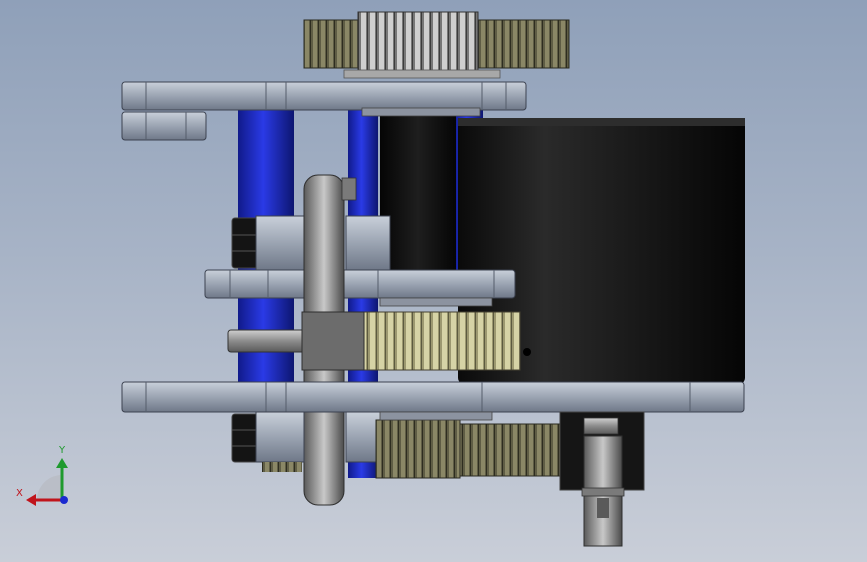 Image resolution: width=867 pixels, height=562 pixels. Describe the element at coordinates (418, 43) in the screenshot. I see `top-gear-hub` at that location.